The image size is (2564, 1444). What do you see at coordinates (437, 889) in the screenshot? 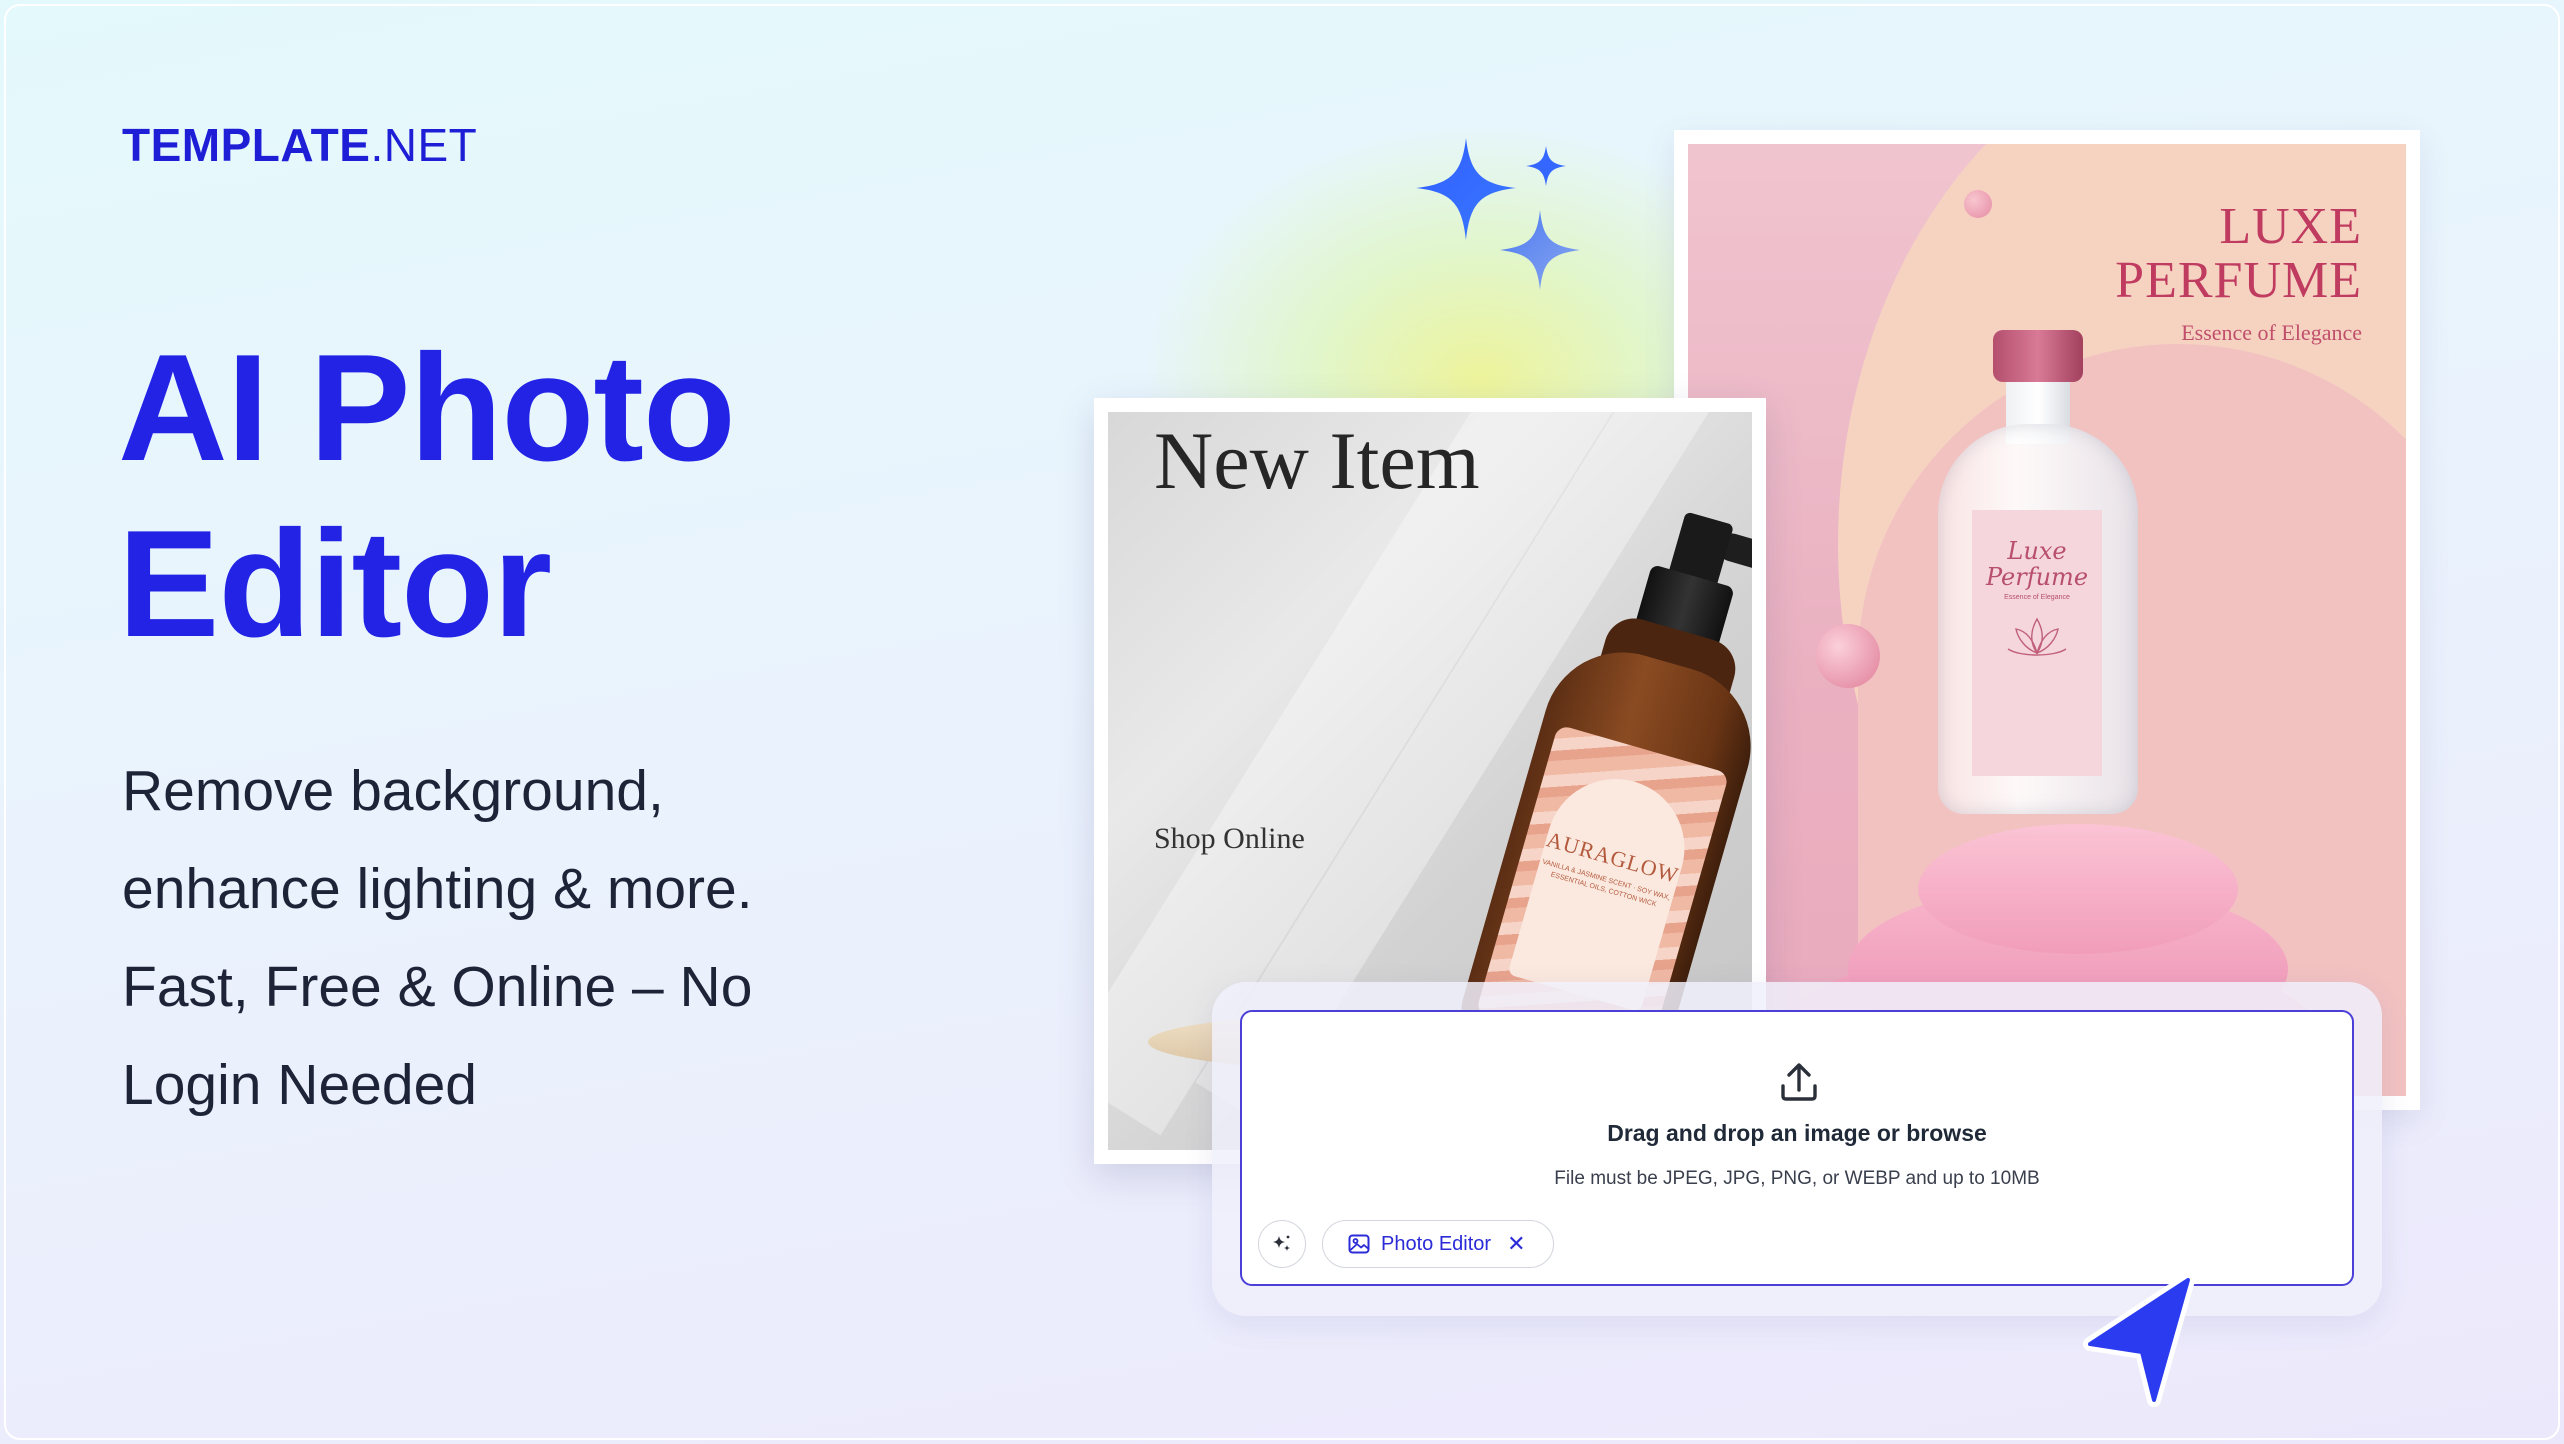
I see `hero-description-line-2: enhance lighting & more.` at bounding box center [437, 889].